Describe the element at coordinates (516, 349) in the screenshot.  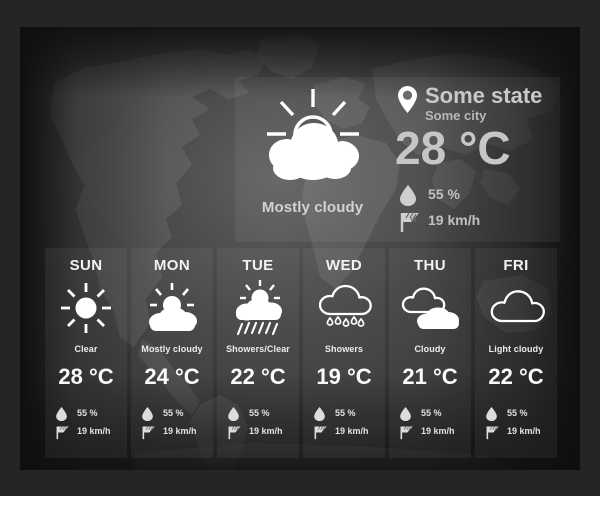
I see `forecast-condition: Light cloudy` at that location.